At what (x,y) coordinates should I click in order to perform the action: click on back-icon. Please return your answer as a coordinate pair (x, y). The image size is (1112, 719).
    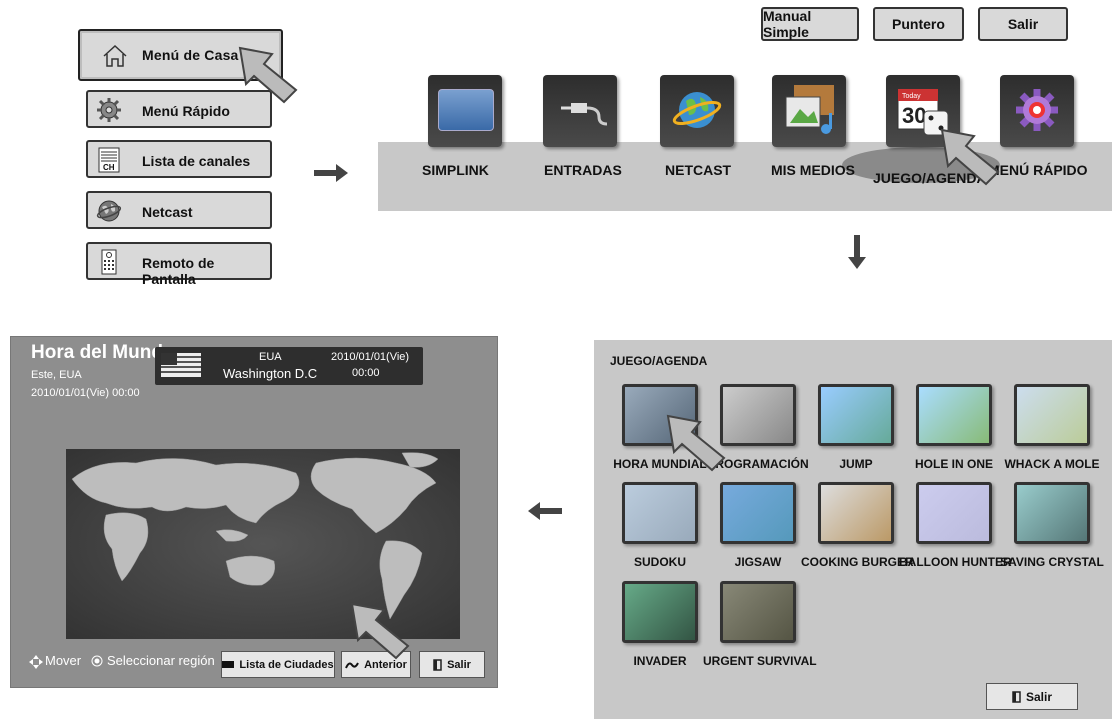
    Looking at the image, I should click on (352, 665).